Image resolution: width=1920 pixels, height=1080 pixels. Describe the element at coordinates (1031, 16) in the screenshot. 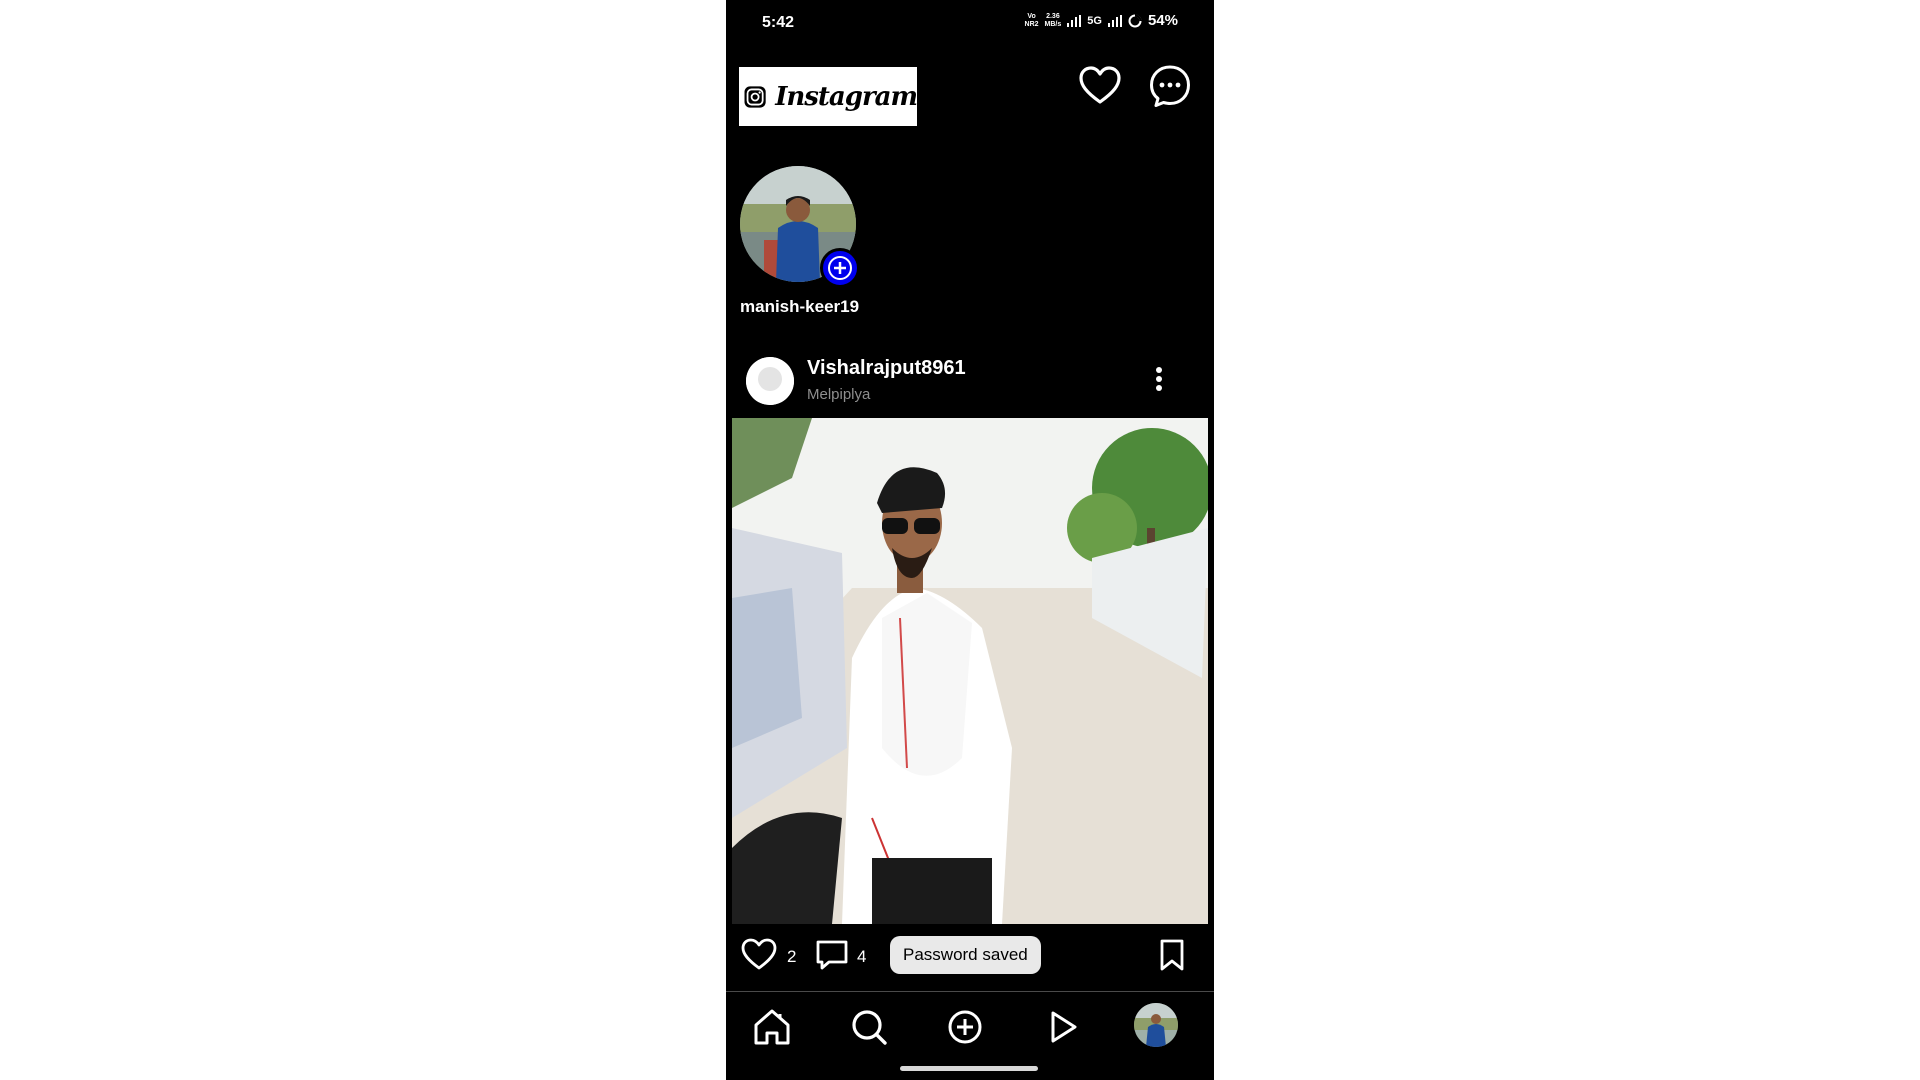

I see `volte-top-label: Vo` at that location.